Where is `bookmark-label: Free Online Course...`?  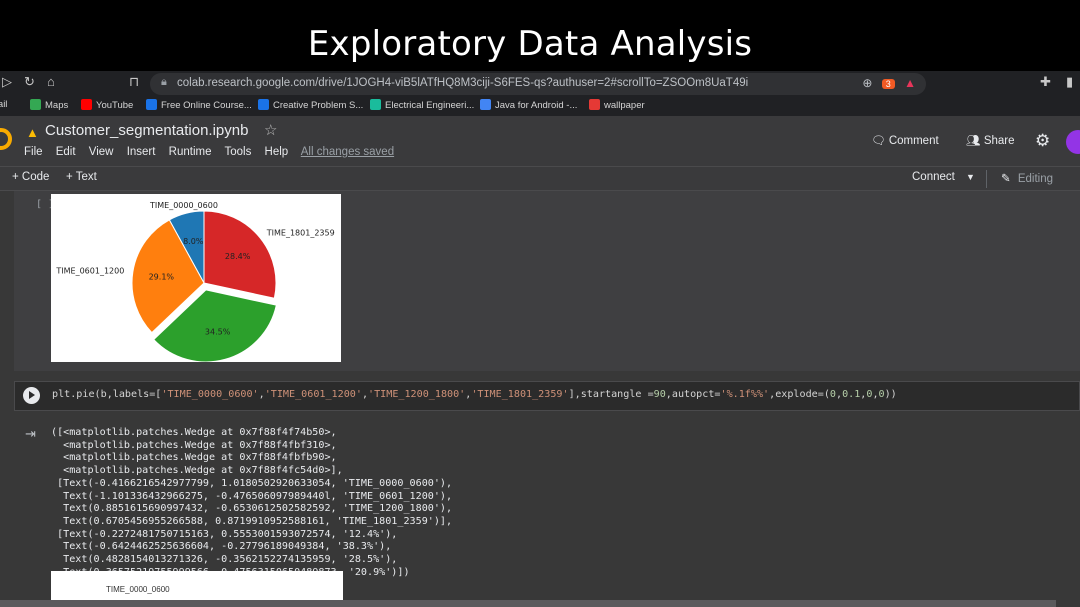
bookmark-label: Free Online Course... is located at coordinates (206, 105).